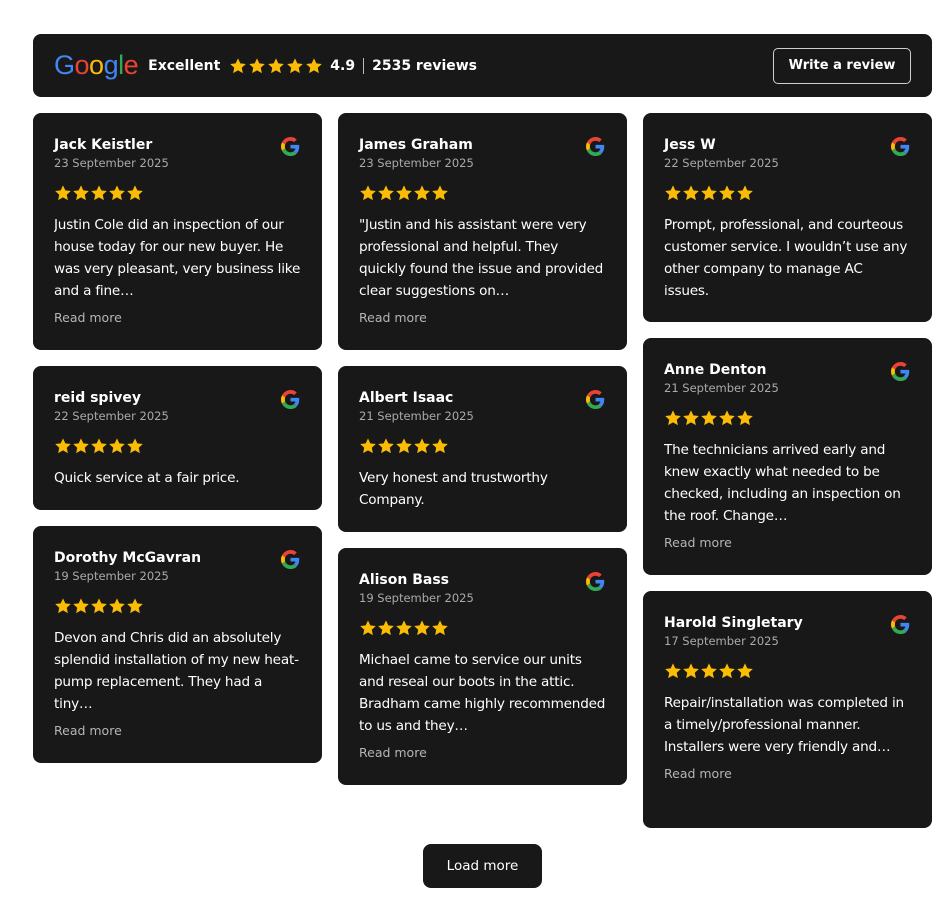  Describe the element at coordinates (842, 65) in the screenshot. I see `write-review-button: Write a review` at that location.